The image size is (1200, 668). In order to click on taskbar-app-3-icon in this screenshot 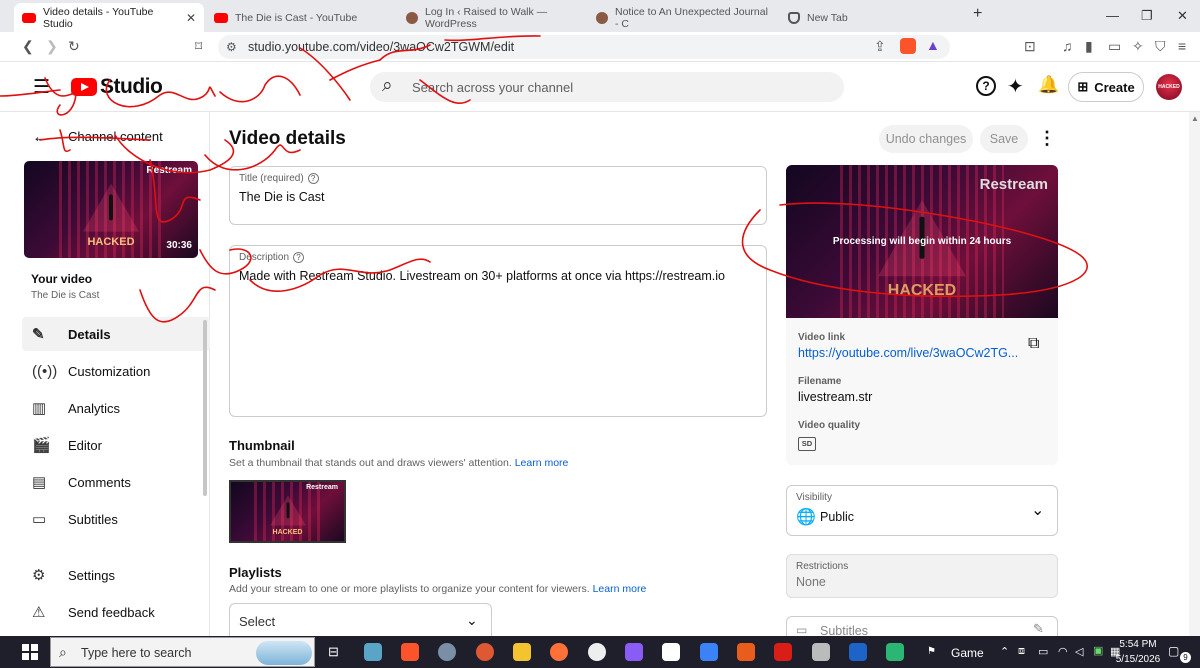, I will do `click(447, 652)`.